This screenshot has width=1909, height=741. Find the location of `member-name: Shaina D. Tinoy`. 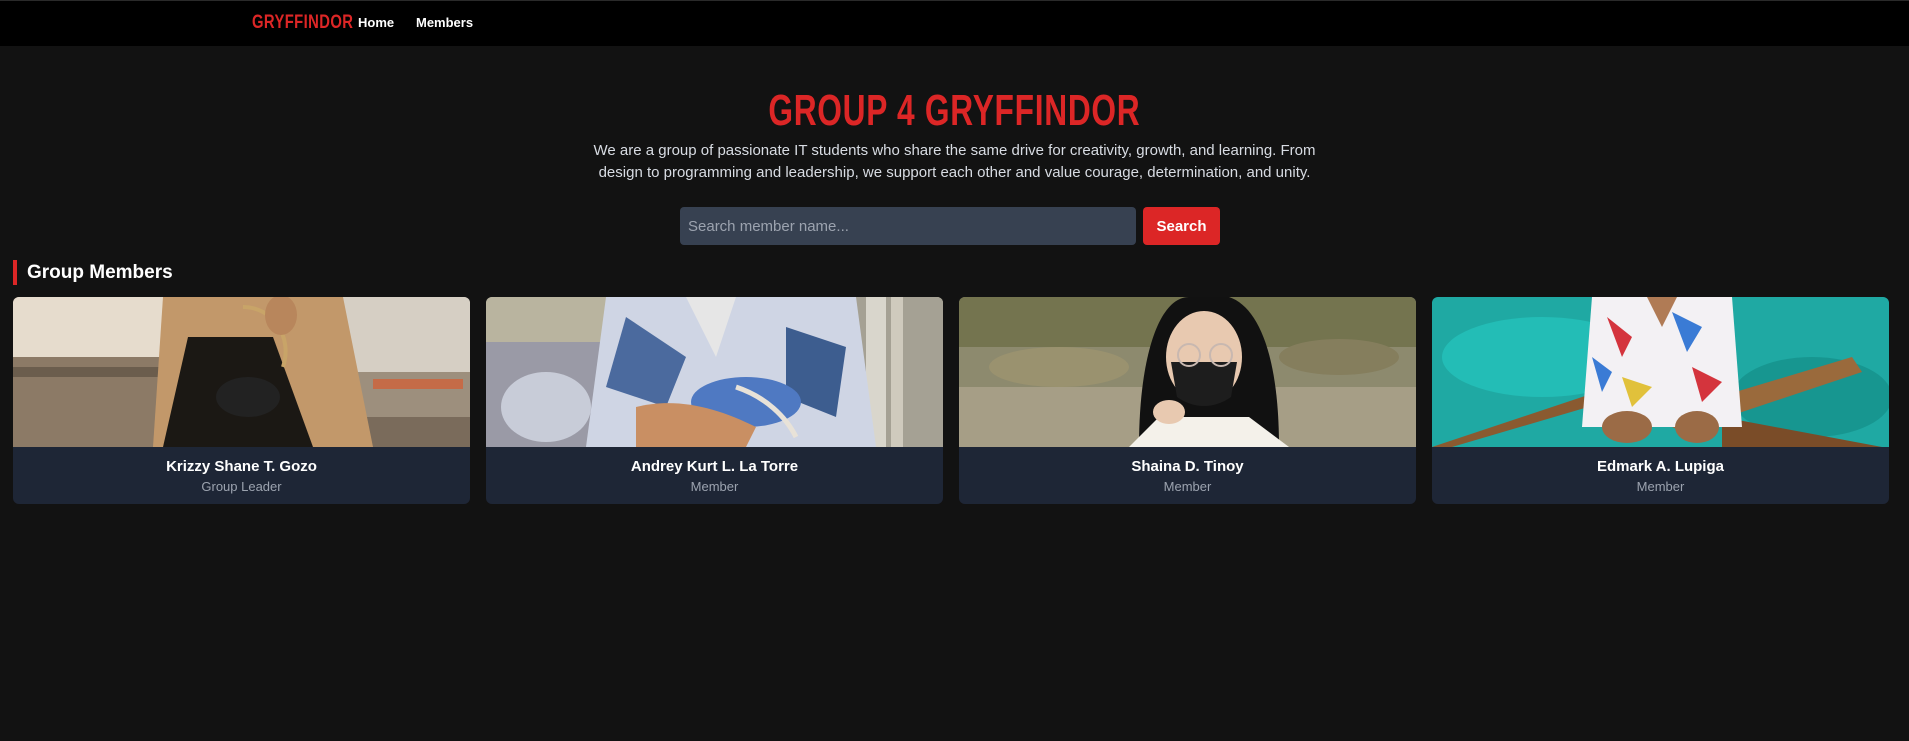

member-name: Shaina D. Tinoy is located at coordinates (1187, 466).